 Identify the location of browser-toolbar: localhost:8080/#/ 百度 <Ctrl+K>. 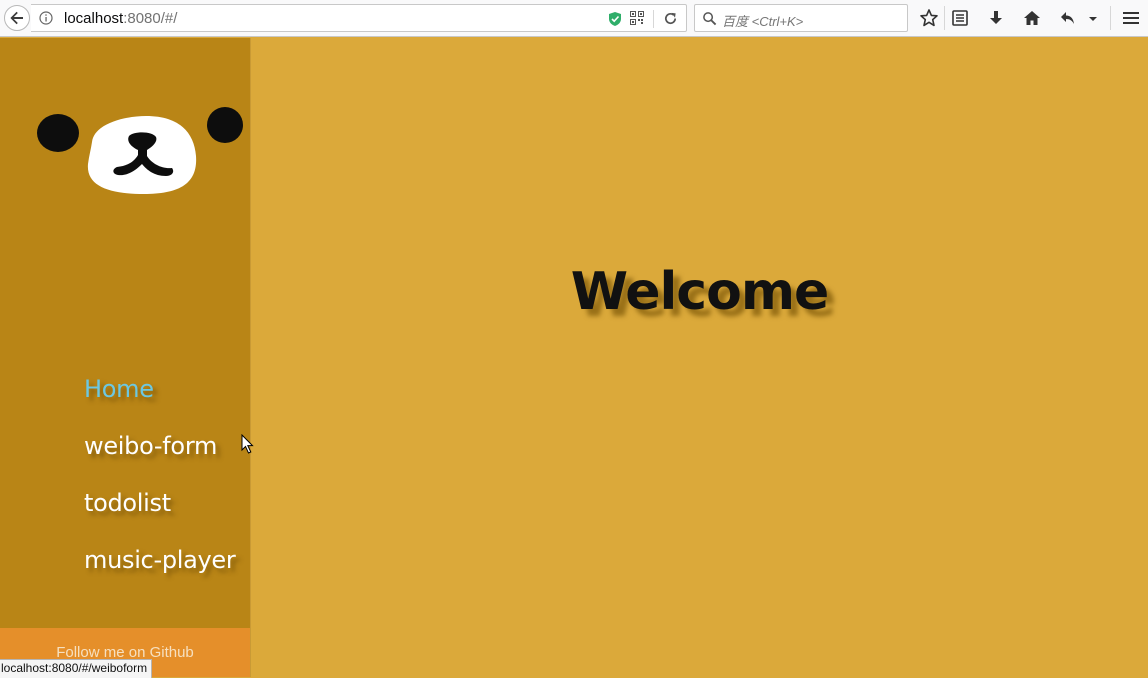
(574, 18).